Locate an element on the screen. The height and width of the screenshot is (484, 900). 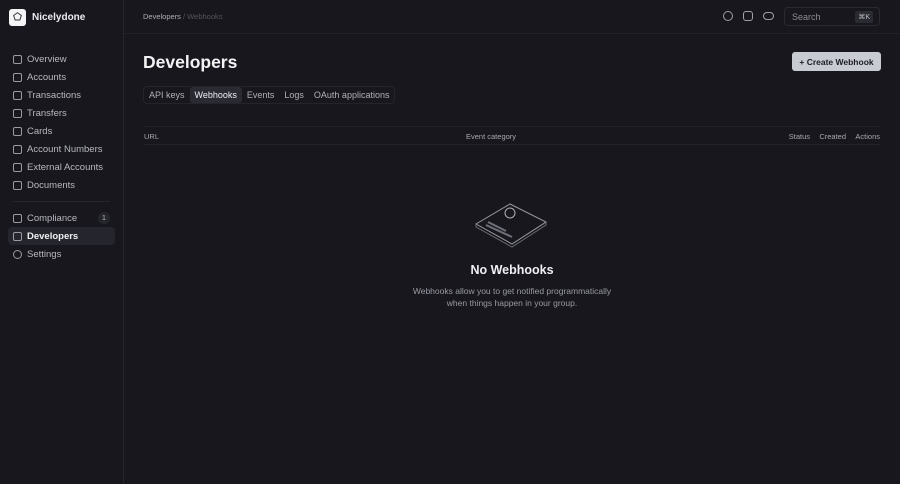
sidebar-item-settings: Settings is located at coordinates (61, 254).